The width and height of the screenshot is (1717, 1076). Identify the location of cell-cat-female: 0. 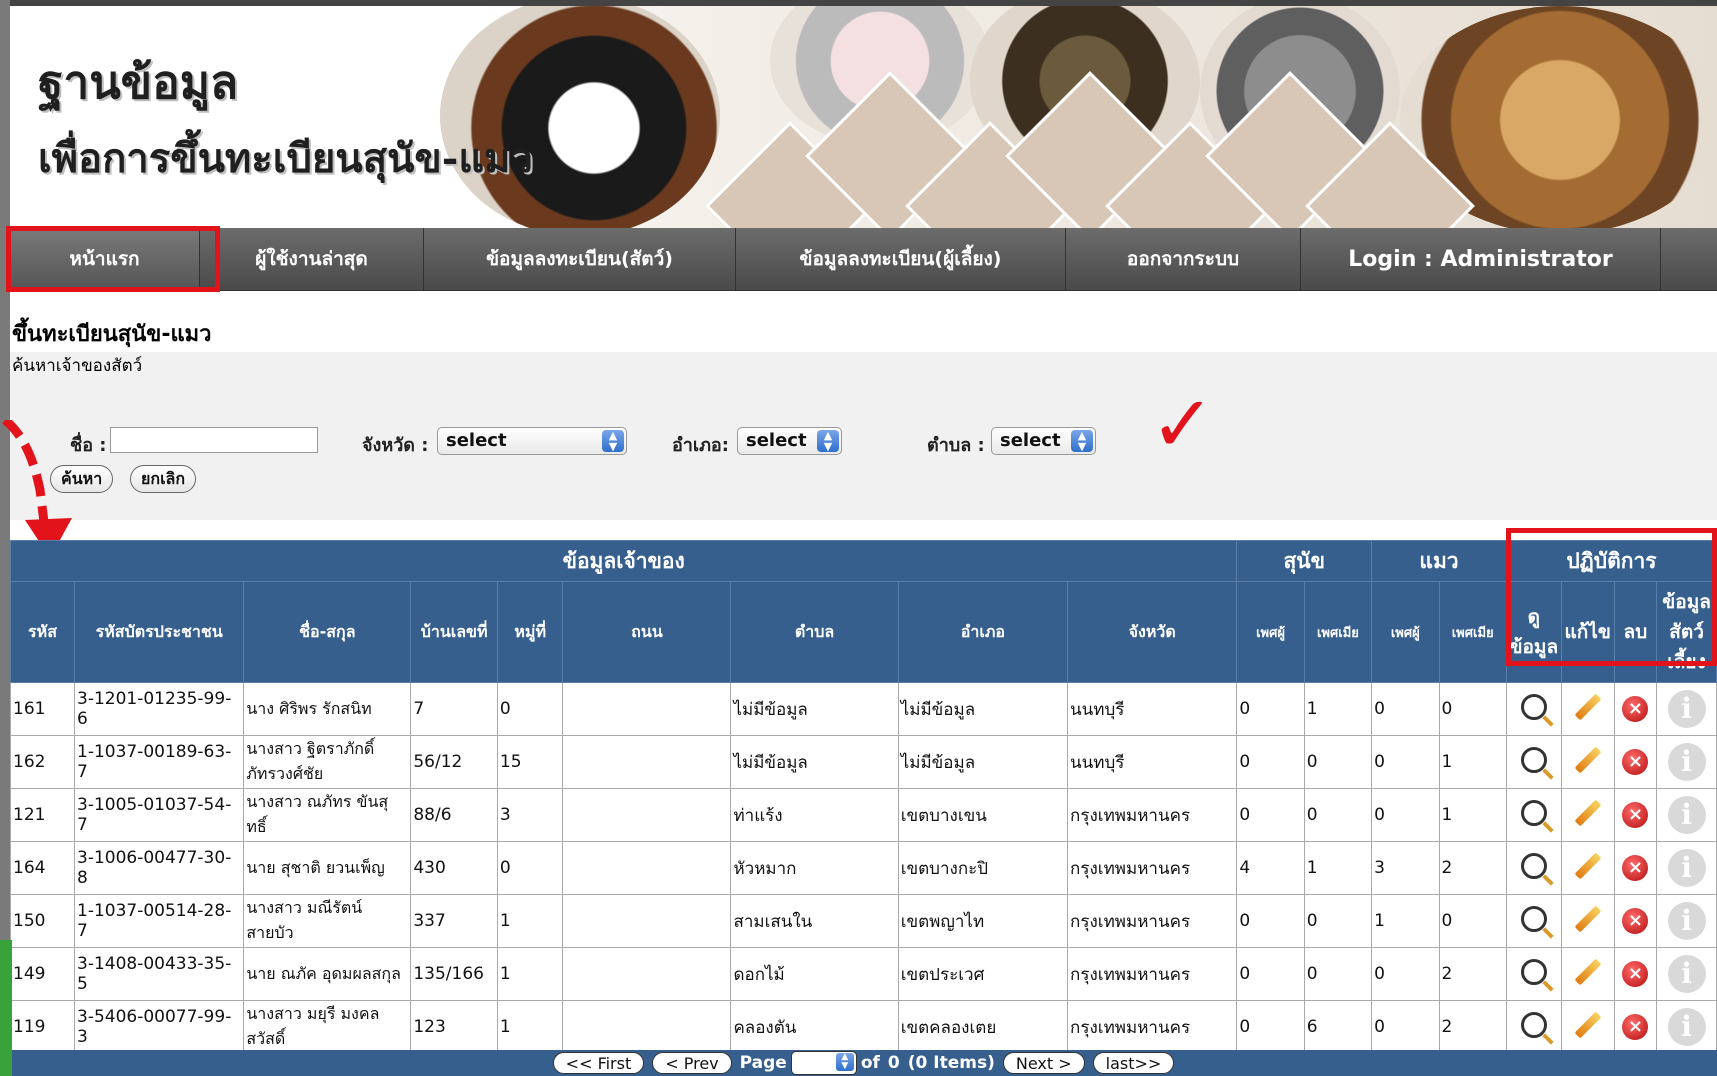
(1472, 921).